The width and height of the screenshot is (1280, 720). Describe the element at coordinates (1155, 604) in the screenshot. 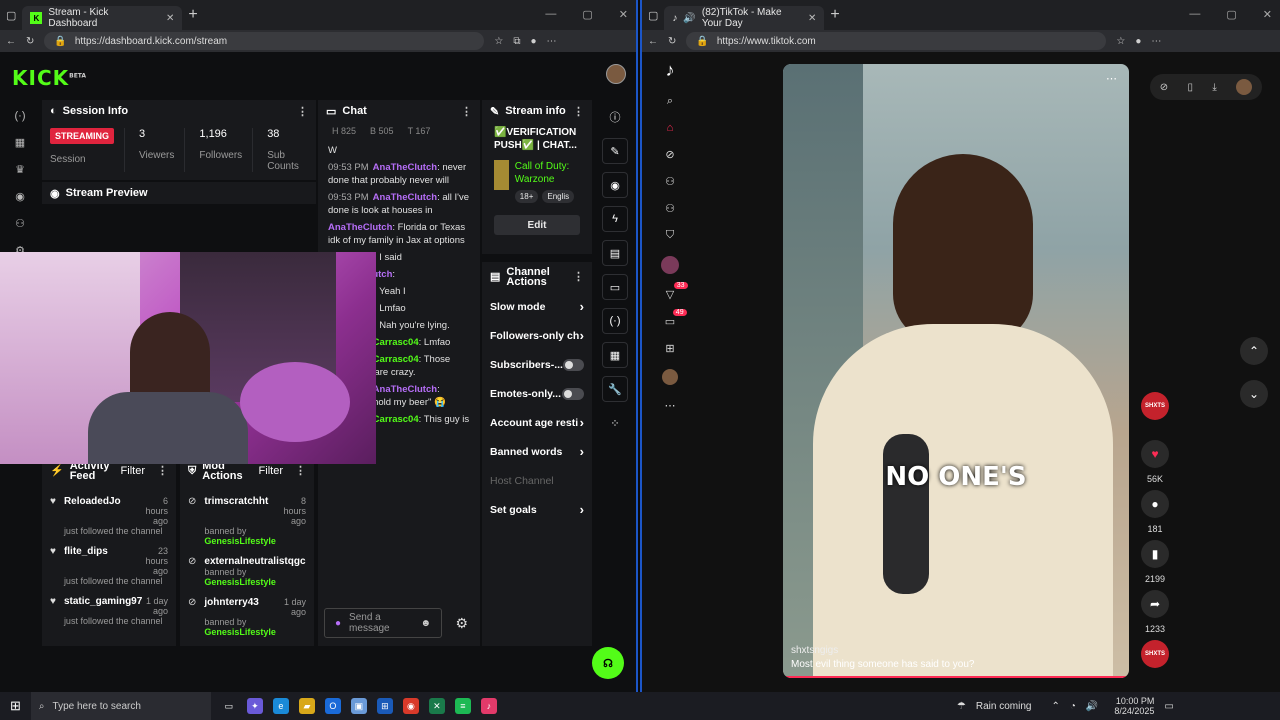

I see `share-icon: ➦` at that location.